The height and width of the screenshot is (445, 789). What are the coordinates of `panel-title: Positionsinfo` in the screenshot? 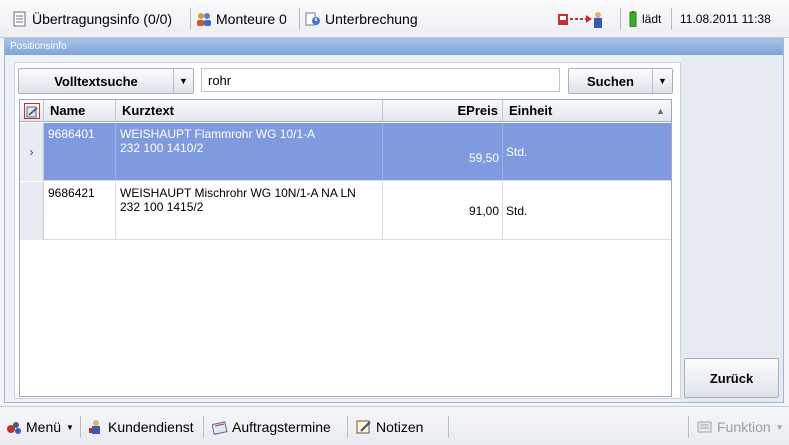 It's located at (394, 47).